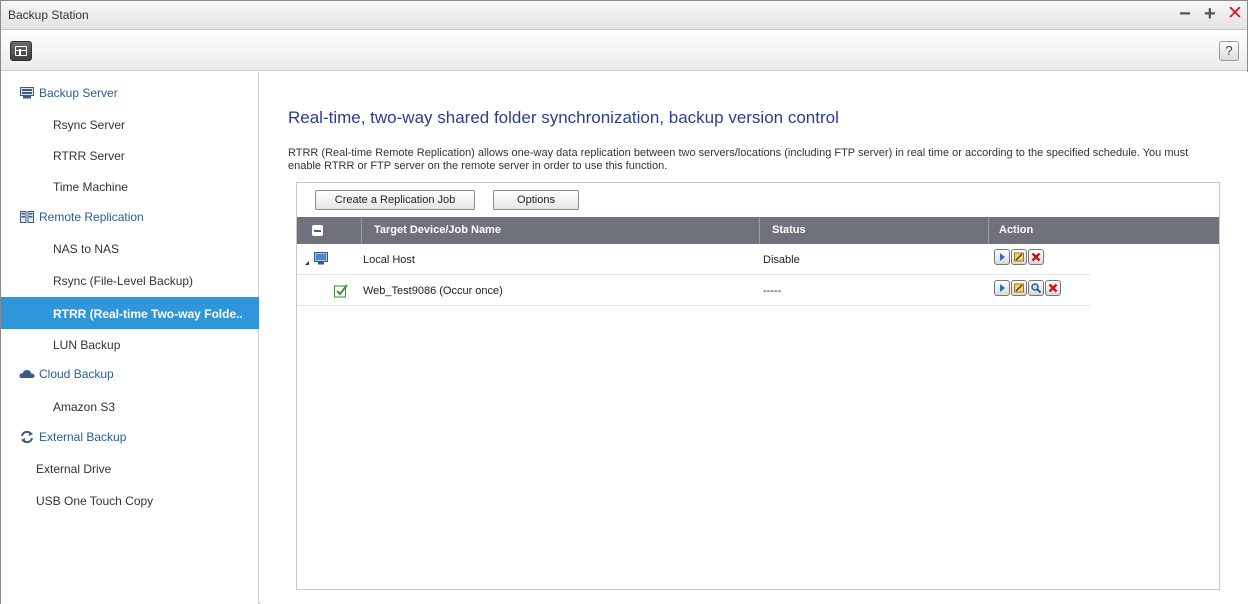  Describe the element at coordinates (91, 217) in the screenshot. I see `sidebar-group-label: Remote Replication` at that location.